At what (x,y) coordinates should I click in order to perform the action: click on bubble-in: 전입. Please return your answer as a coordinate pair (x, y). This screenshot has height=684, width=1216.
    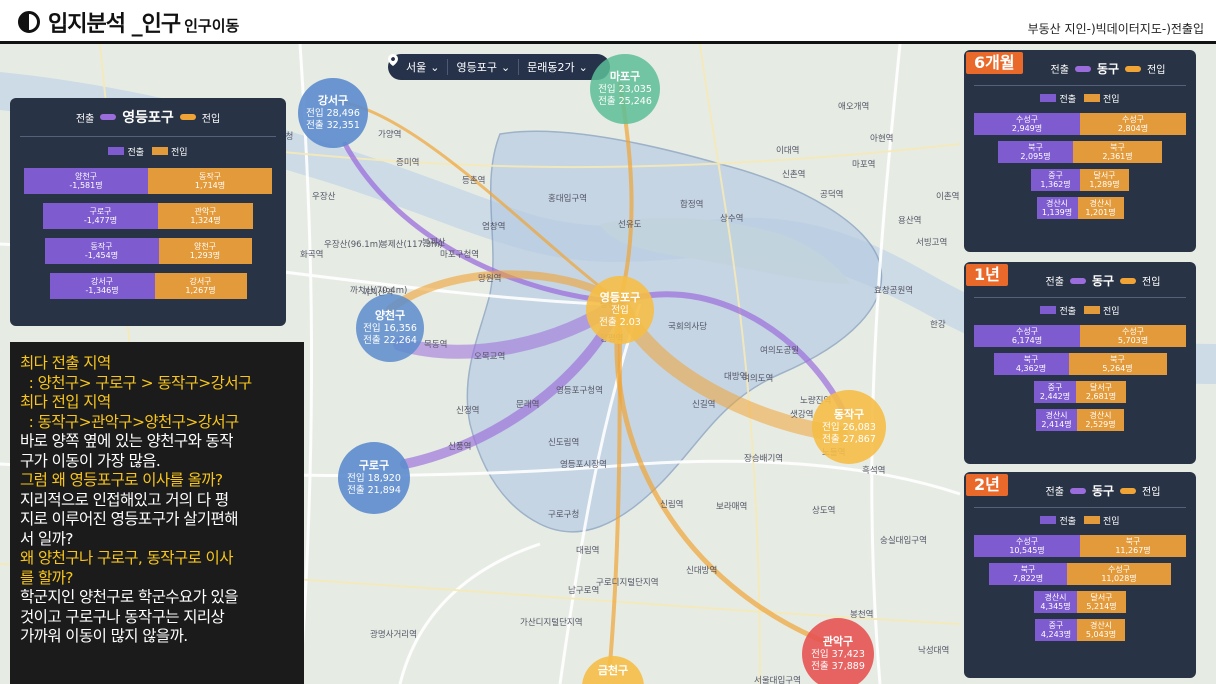
    Looking at the image, I should click on (620, 310).